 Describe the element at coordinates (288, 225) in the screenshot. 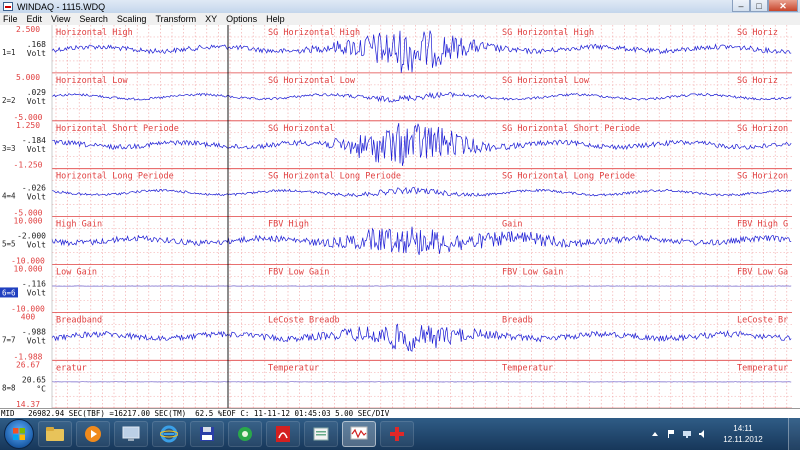

I see `channel-annotation-label: FBV High` at that location.